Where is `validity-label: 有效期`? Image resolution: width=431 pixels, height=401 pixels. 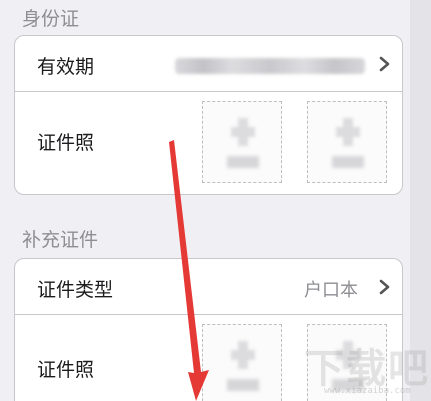
validity-label: 有效期 is located at coordinates (66, 67).